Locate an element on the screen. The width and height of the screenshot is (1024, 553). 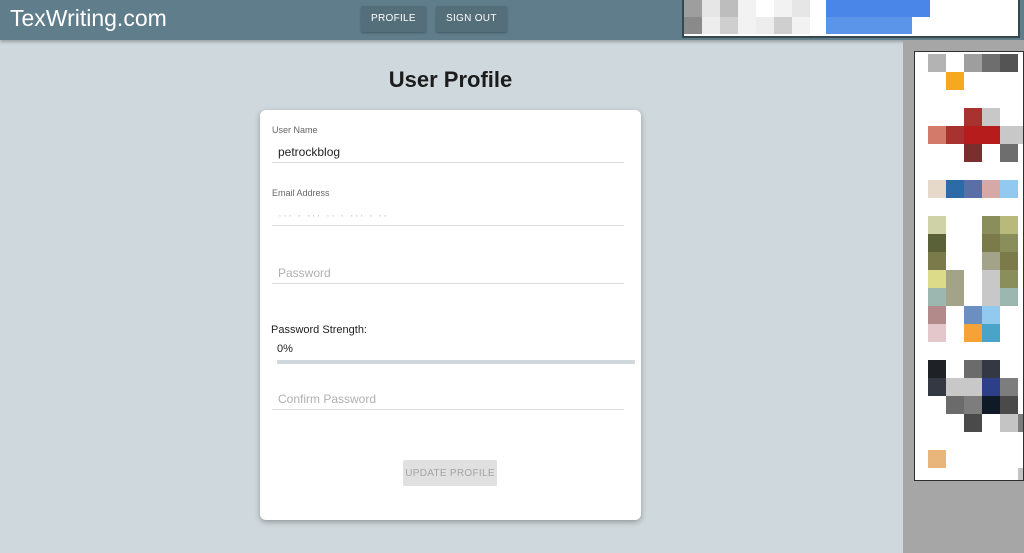
password-strength-bar is located at coordinates (456, 362).